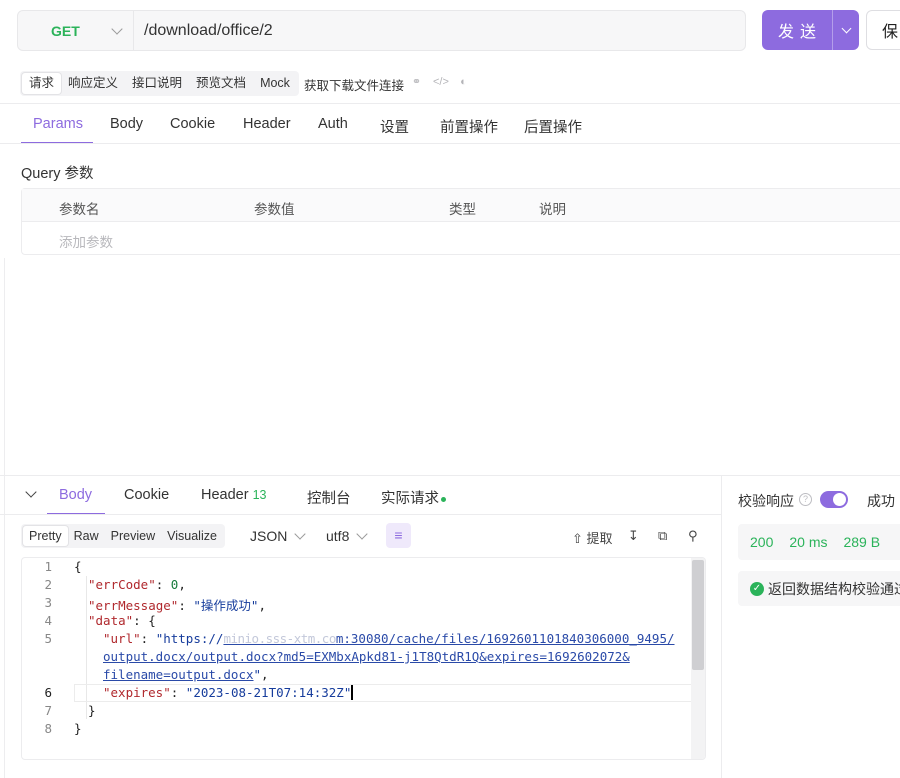 The height and width of the screenshot is (778, 900). Describe the element at coordinates (552, 209) in the screenshot. I see `column-header-description: 说明` at that location.